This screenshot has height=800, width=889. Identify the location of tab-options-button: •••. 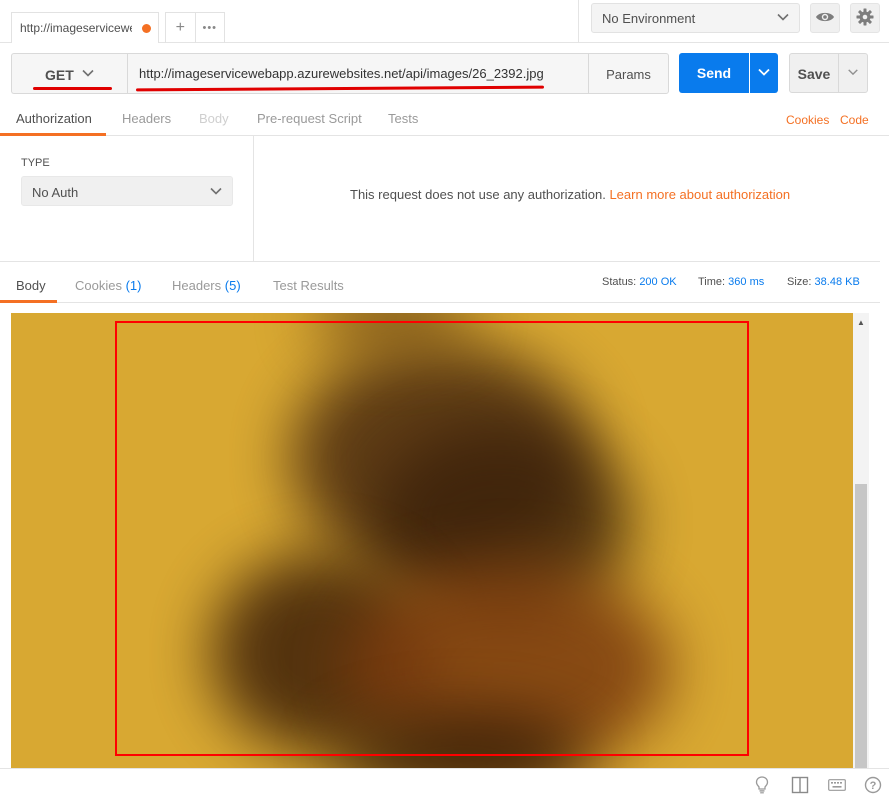
(210, 28).